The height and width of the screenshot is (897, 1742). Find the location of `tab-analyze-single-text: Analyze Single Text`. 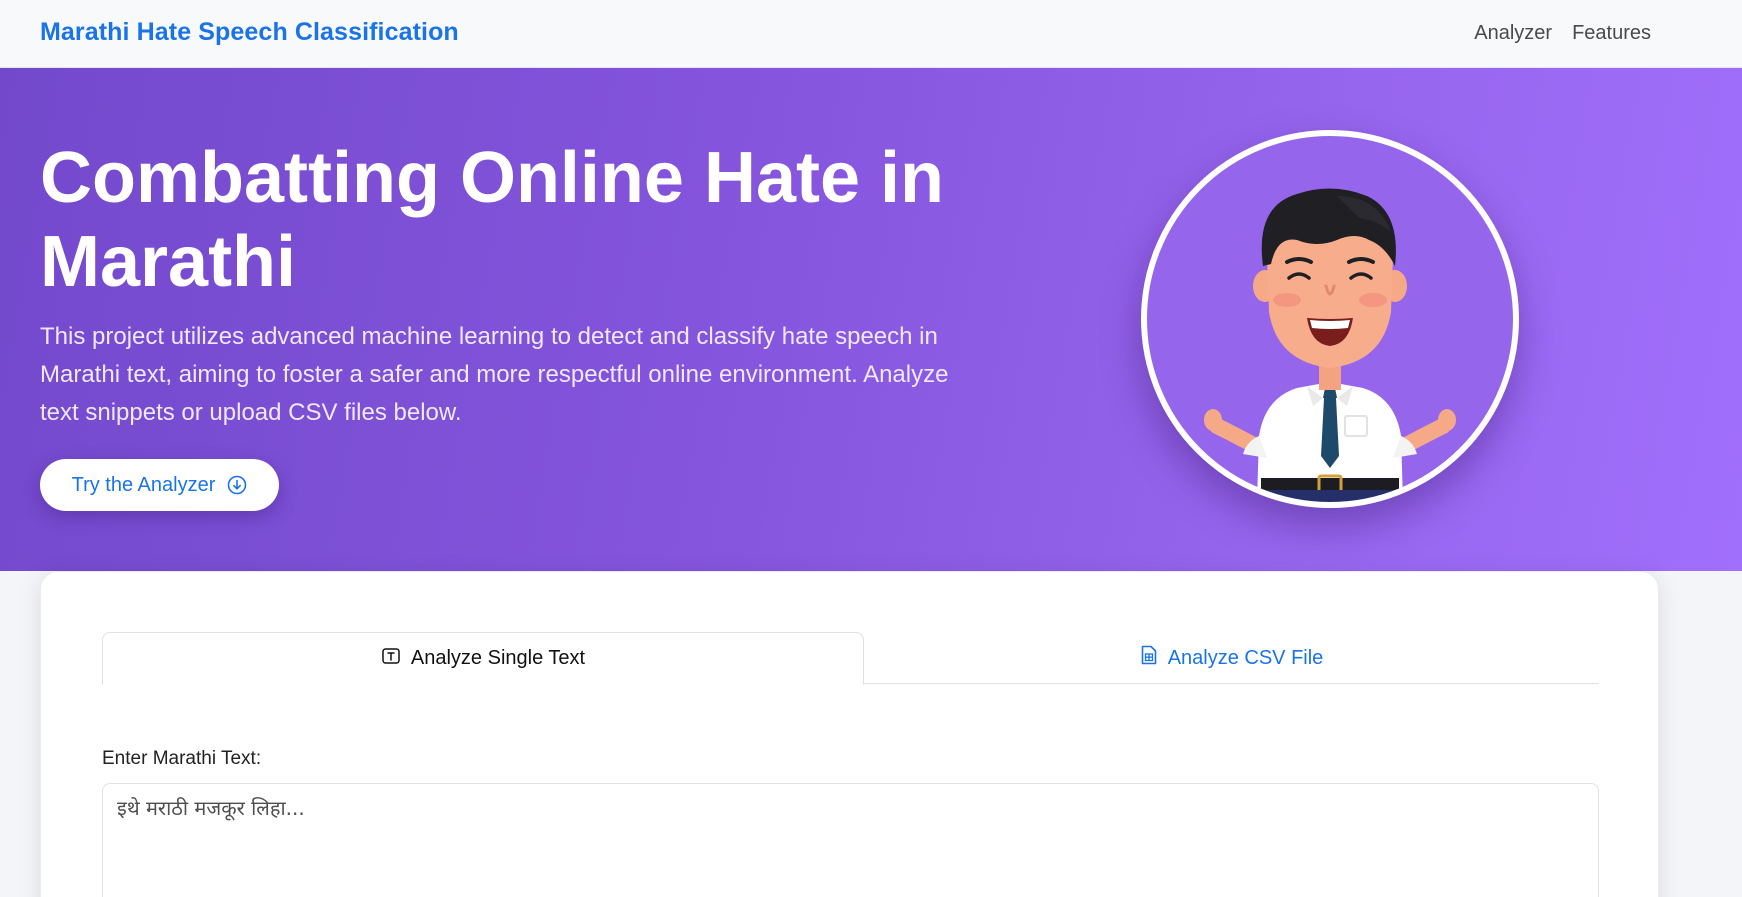

tab-analyze-single-text: Analyze Single Text is located at coordinates (483, 658).